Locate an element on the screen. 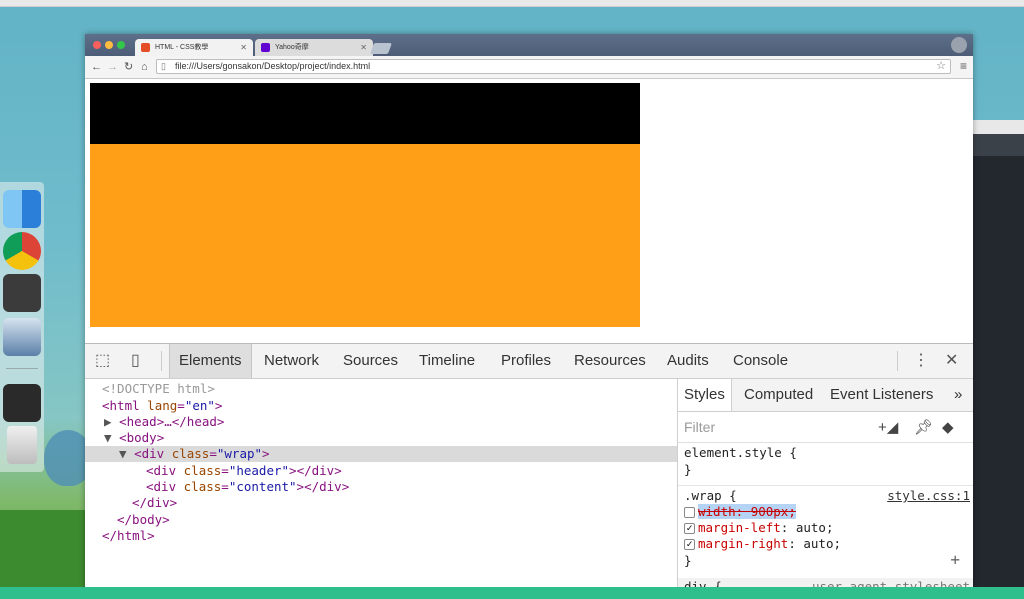 Image resolution: width=1024 pixels, height=599 pixels. sidebar-tabs: Styles Computed Event Listeners » is located at coordinates (825, 395).